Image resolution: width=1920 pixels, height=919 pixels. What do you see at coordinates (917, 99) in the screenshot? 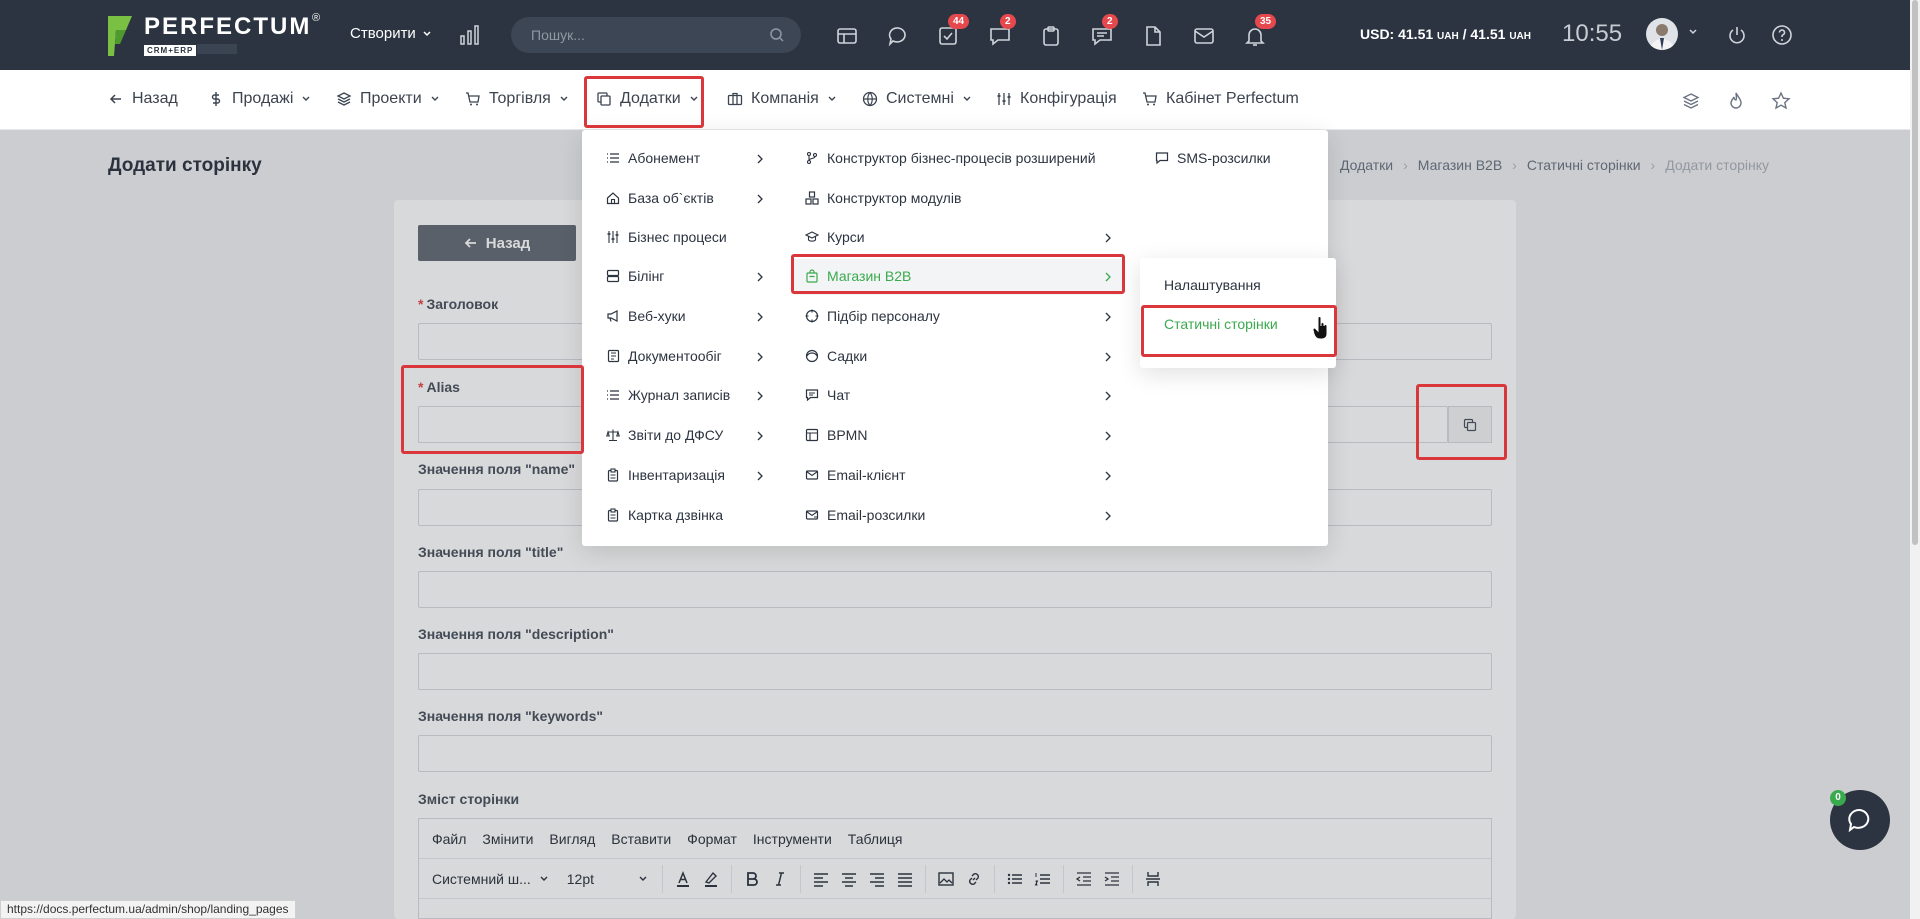
I see `nav-system: Системні` at bounding box center [917, 99].